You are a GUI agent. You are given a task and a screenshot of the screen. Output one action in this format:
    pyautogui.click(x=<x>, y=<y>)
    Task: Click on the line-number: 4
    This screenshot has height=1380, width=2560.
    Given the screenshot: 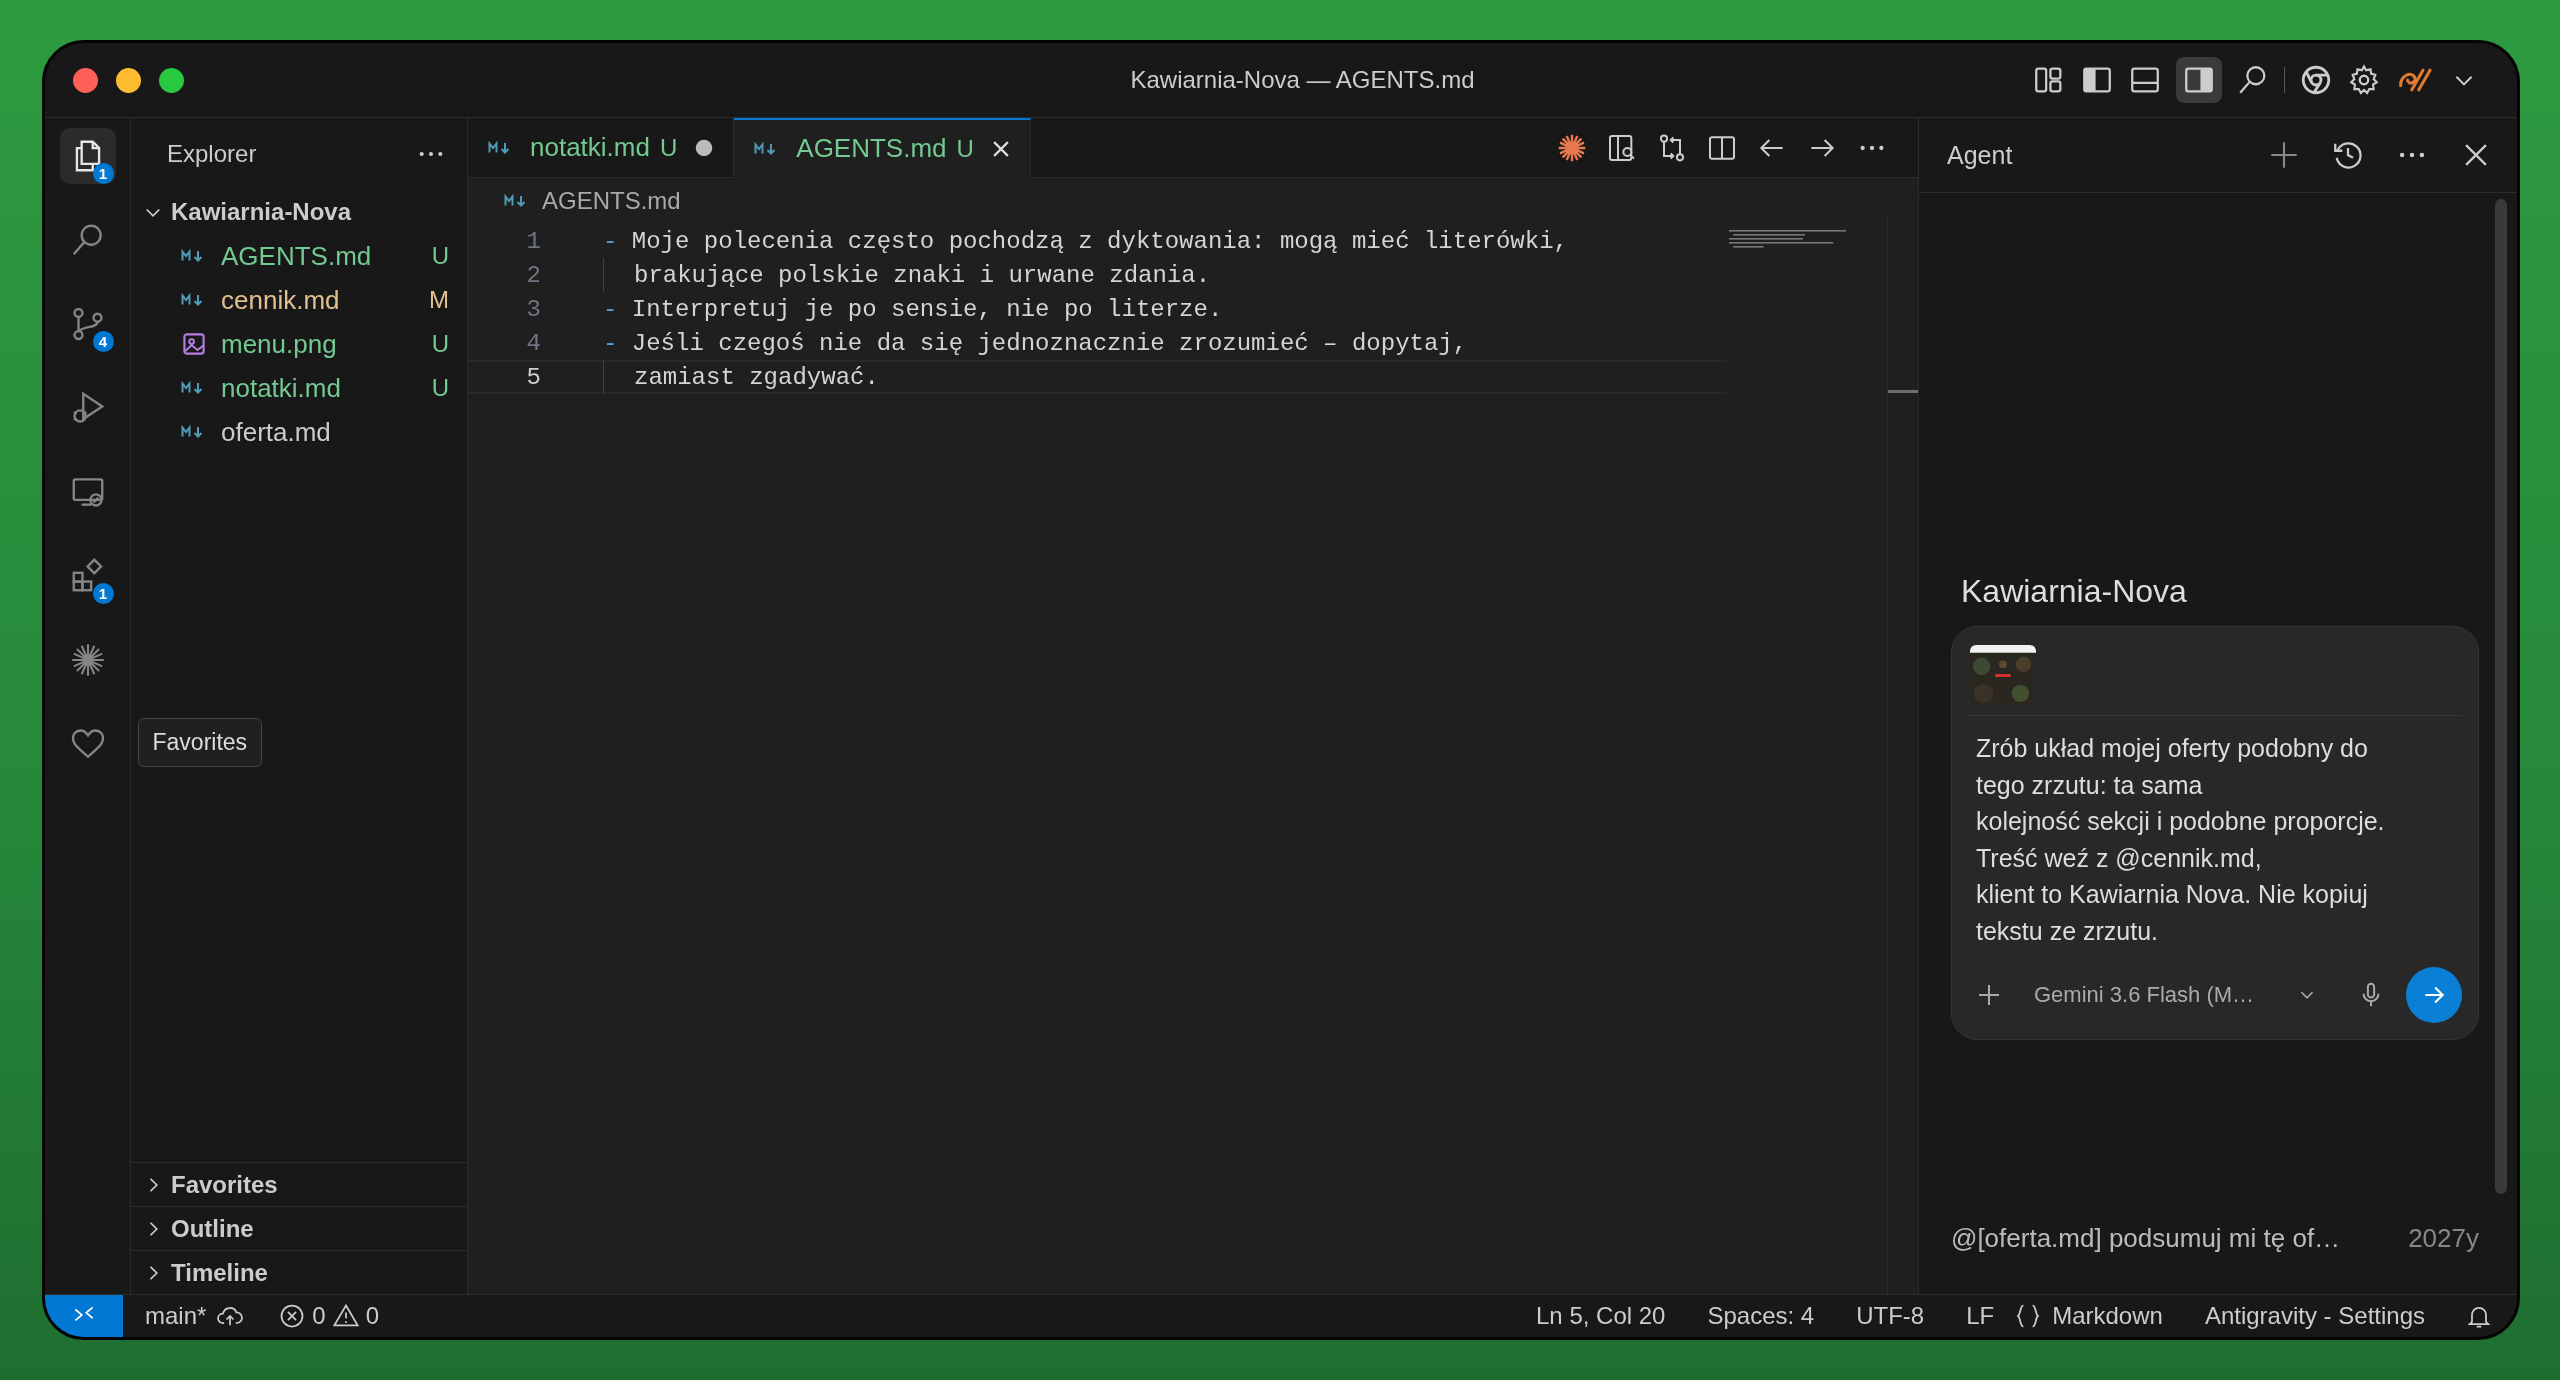 What is the action you would take?
    pyautogui.click(x=533, y=343)
    